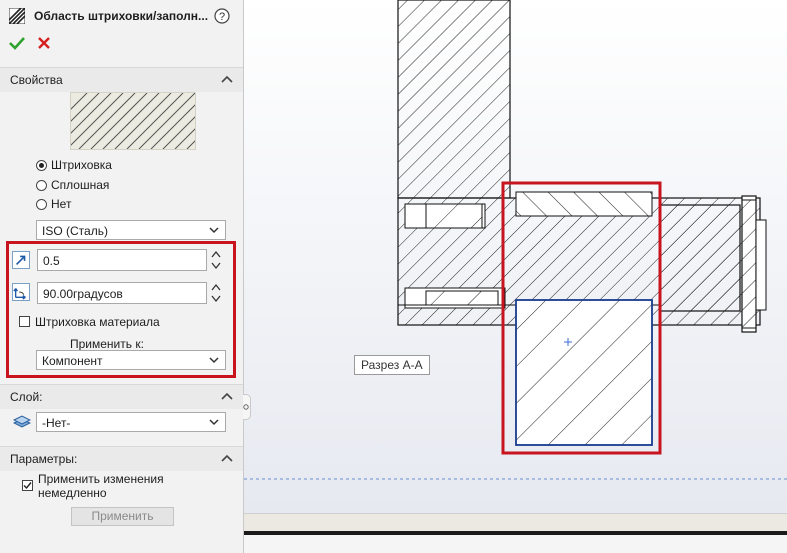 This screenshot has height=553, width=787. I want to click on radio-none-label: Нет, so click(61, 204).